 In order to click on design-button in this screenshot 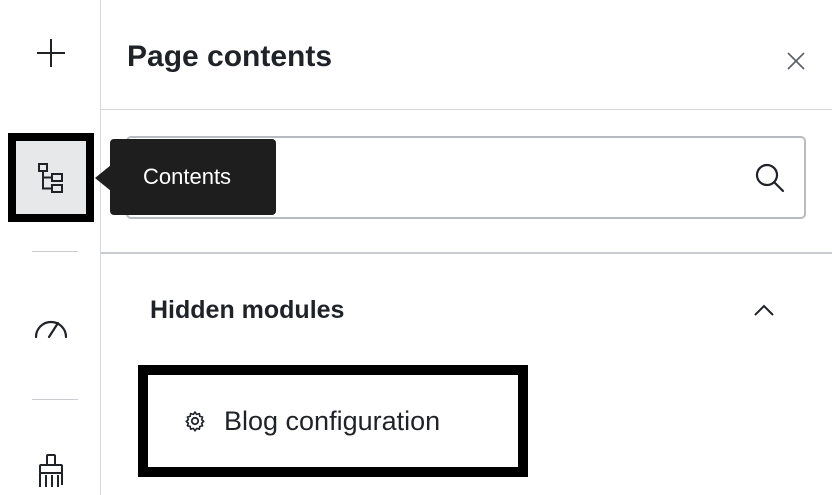, I will do `click(51, 470)`.